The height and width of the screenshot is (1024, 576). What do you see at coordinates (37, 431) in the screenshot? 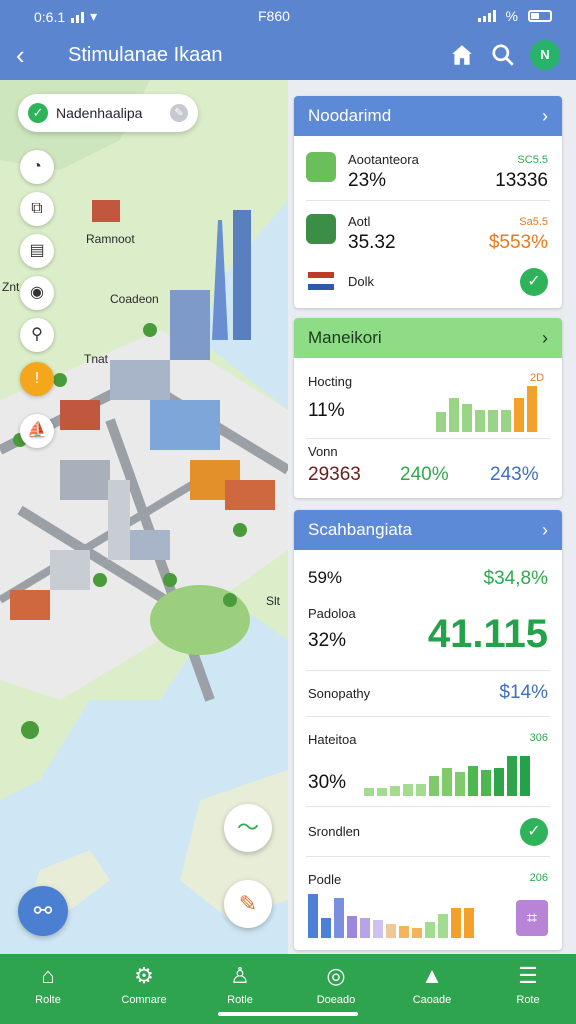
I see `boat-tool-icon: ⛵` at bounding box center [37, 431].